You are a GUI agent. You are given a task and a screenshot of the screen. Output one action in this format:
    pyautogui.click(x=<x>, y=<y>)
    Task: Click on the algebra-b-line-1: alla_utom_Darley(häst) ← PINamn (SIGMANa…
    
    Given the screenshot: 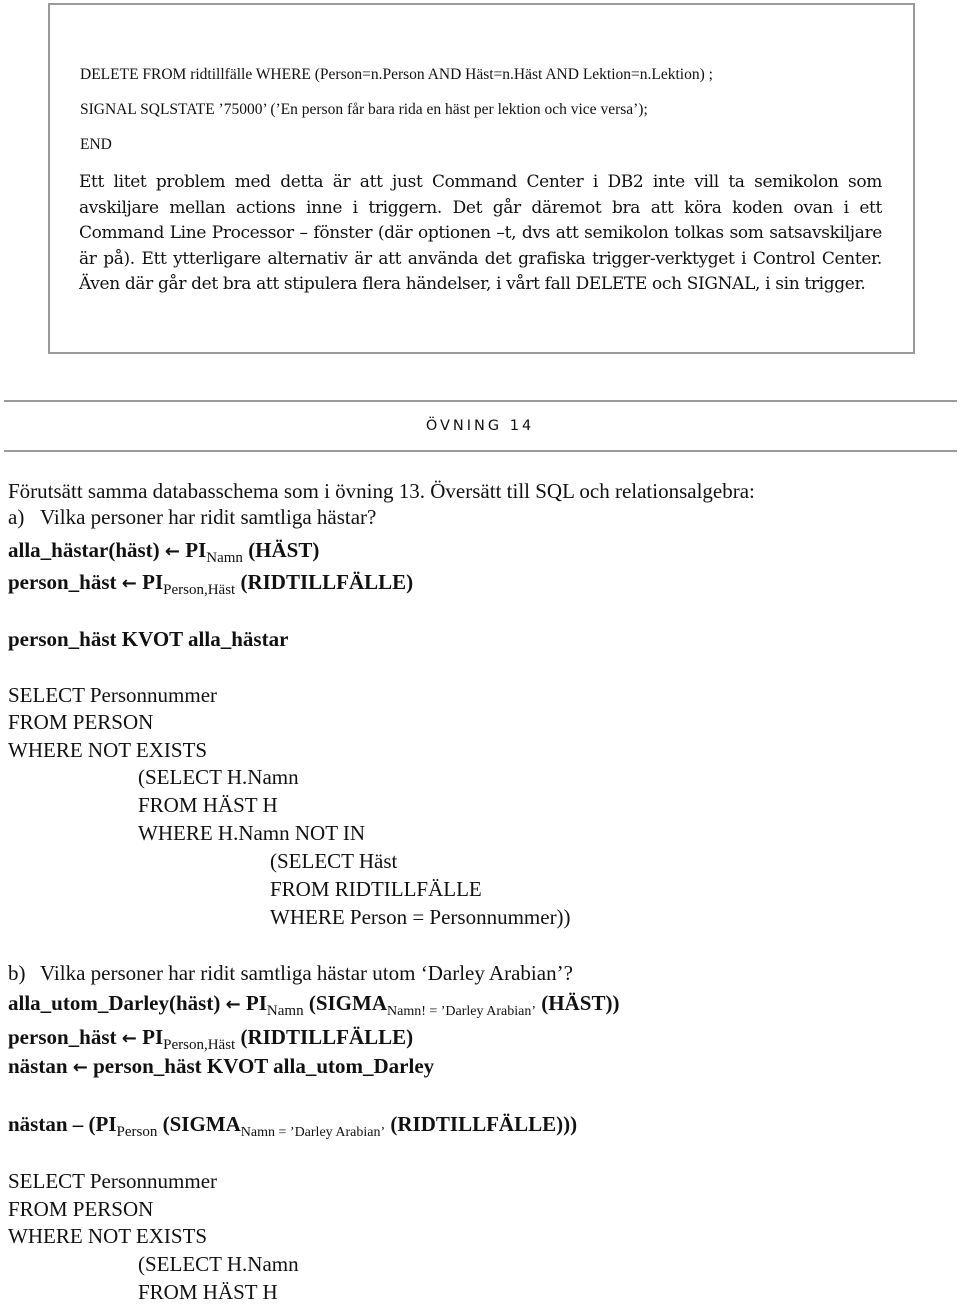 What is the action you would take?
    pyautogui.click(x=313, y=1005)
    